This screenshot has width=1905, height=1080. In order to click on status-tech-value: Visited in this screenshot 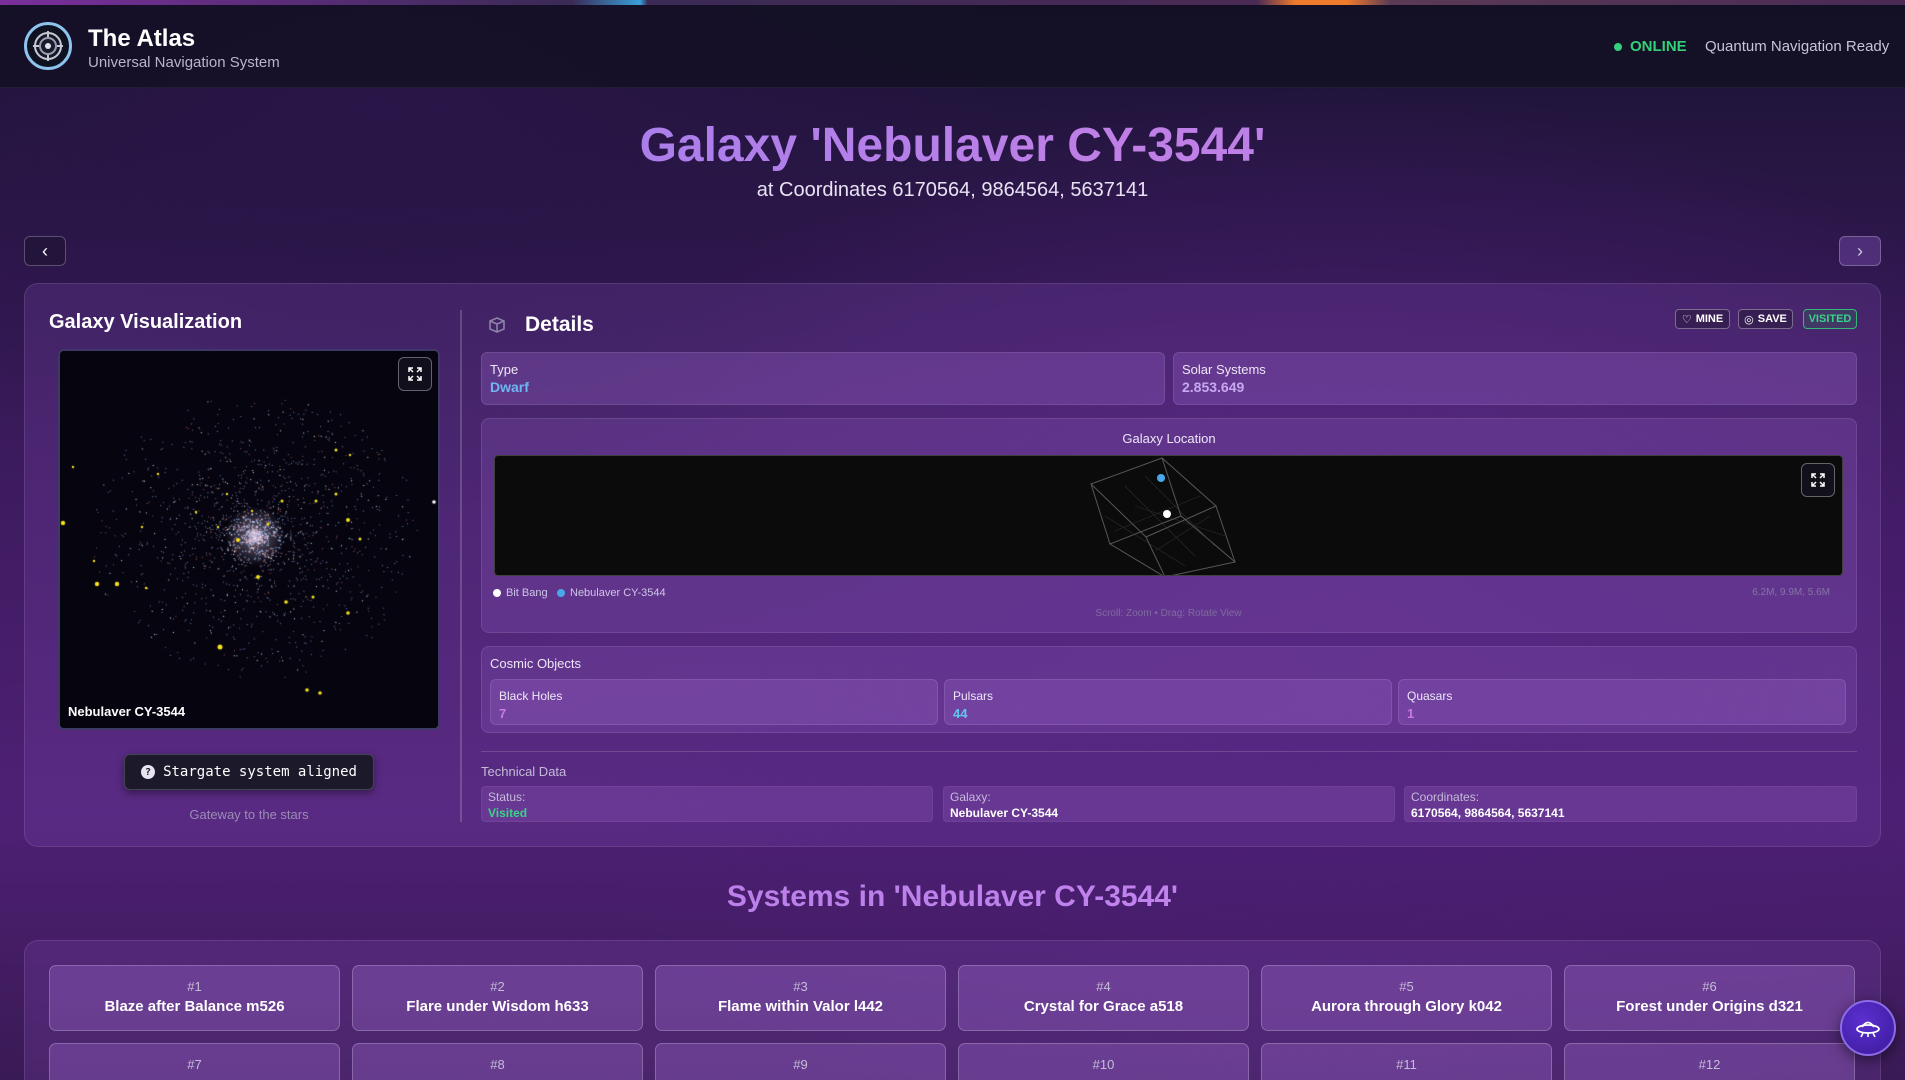, I will do `click(508, 813)`.